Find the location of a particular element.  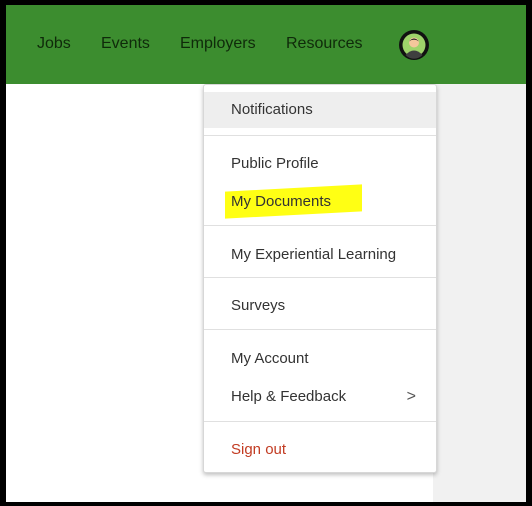

menu-item-label: Public Profile is located at coordinates (275, 163).